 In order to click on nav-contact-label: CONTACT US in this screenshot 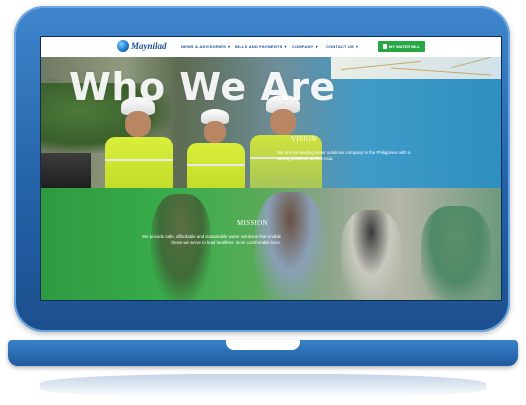, I will do `click(340, 46)`.